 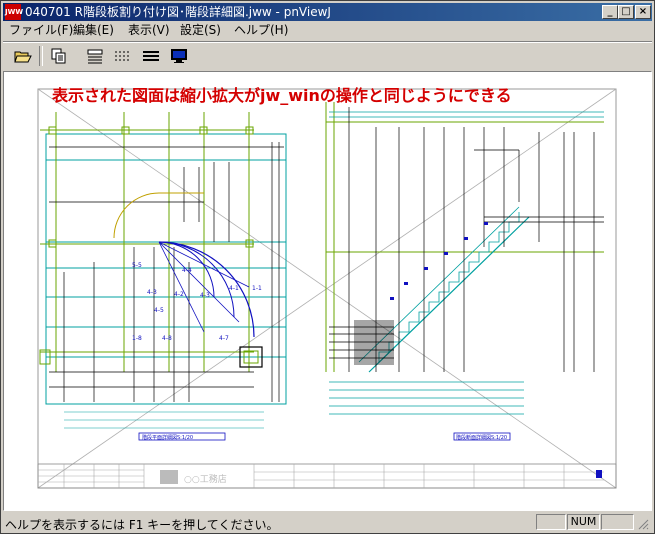 I want to click on svg-text: 4-7, so click(x=224, y=338).